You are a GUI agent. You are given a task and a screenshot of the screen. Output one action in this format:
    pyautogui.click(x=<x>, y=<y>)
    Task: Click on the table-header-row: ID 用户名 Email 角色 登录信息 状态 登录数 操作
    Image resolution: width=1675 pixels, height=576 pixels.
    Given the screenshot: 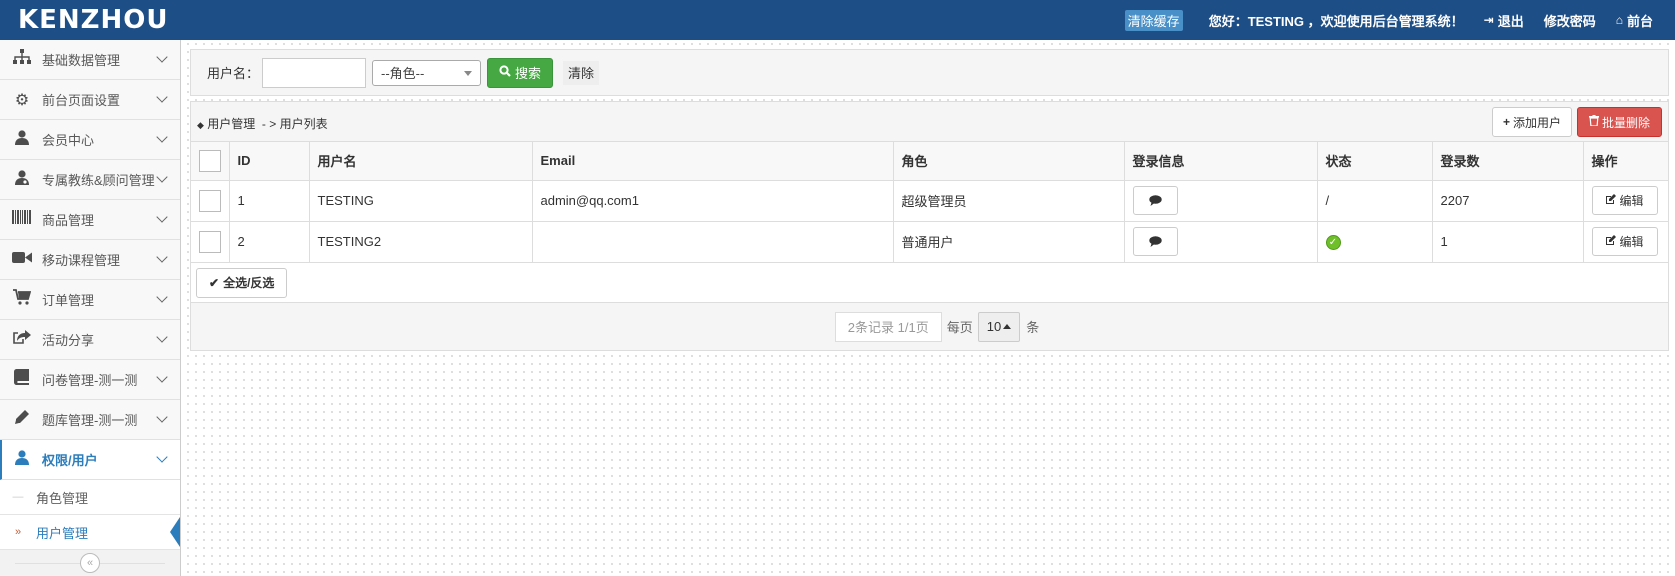 What is the action you would take?
    pyautogui.click(x=929, y=161)
    